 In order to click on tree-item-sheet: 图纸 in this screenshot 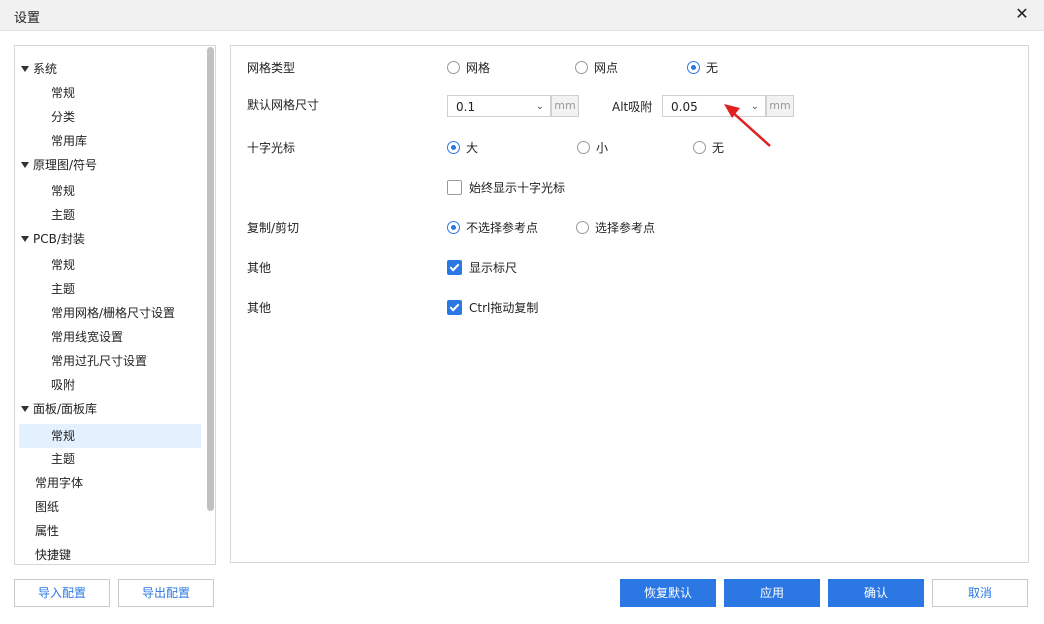, I will do `click(47, 507)`.